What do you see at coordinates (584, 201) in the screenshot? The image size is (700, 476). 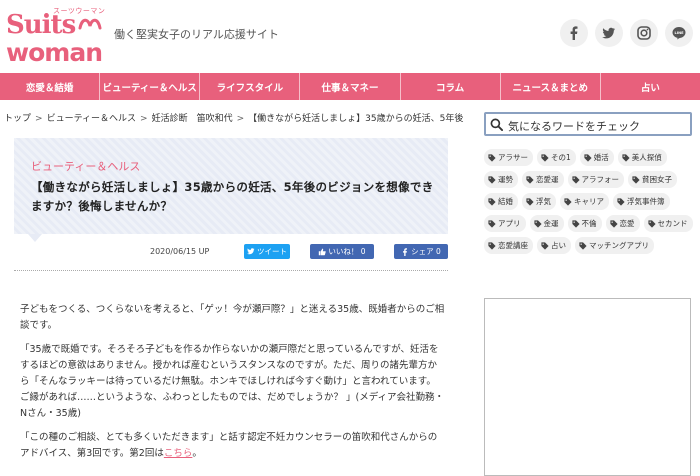 I see `tag-item: キャリア` at bounding box center [584, 201].